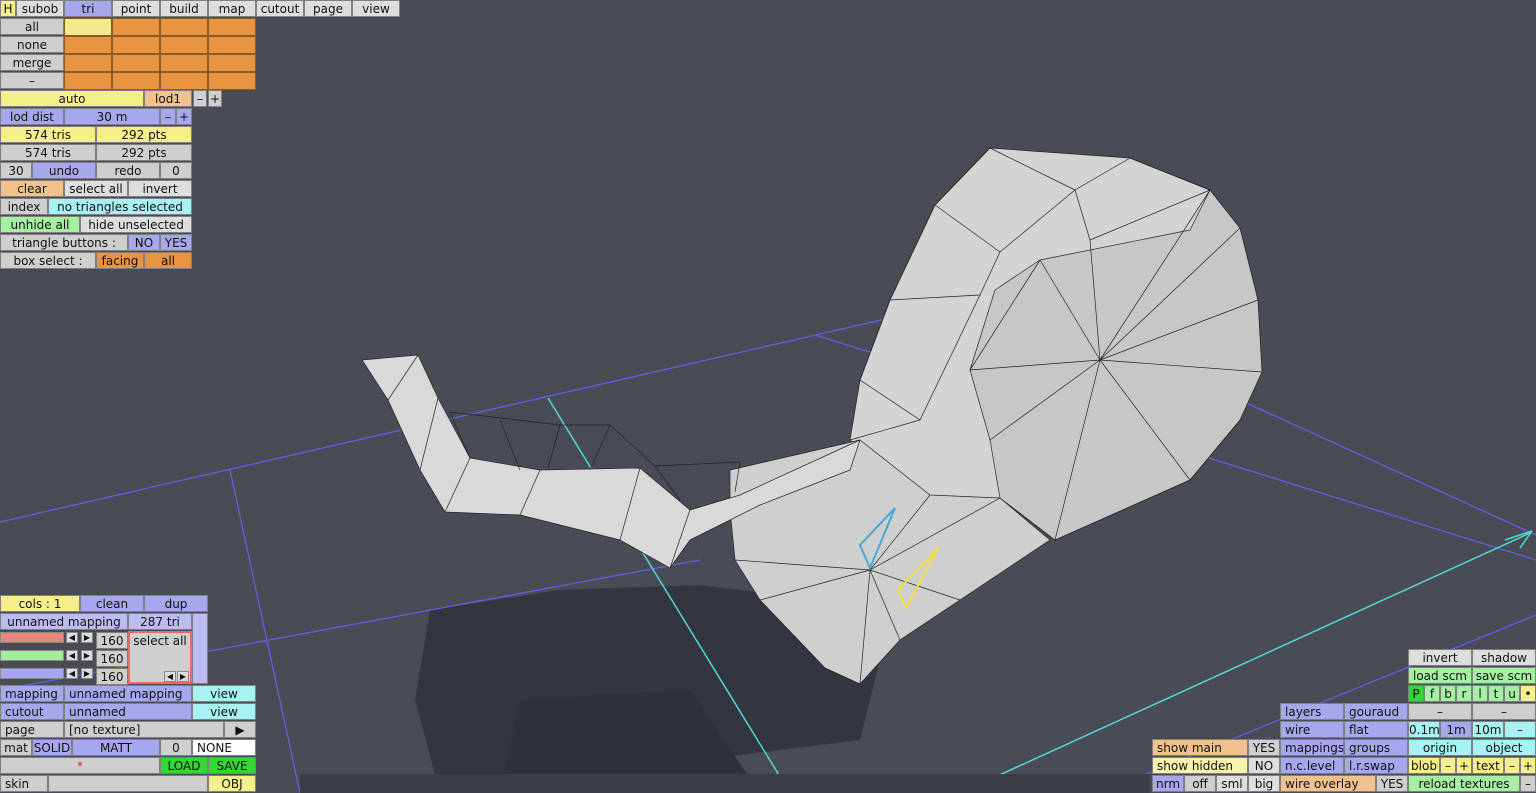 The height and width of the screenshot is (793, 1536). I want to click on box-select-all: all, so click(168, 260).